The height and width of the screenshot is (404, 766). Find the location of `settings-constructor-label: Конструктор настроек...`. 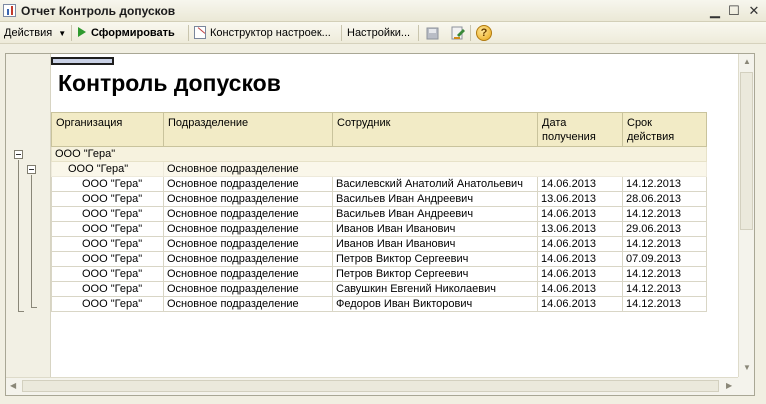

settings-constructor-label: Конструктор настроек... is located at coordinates (270, 33).